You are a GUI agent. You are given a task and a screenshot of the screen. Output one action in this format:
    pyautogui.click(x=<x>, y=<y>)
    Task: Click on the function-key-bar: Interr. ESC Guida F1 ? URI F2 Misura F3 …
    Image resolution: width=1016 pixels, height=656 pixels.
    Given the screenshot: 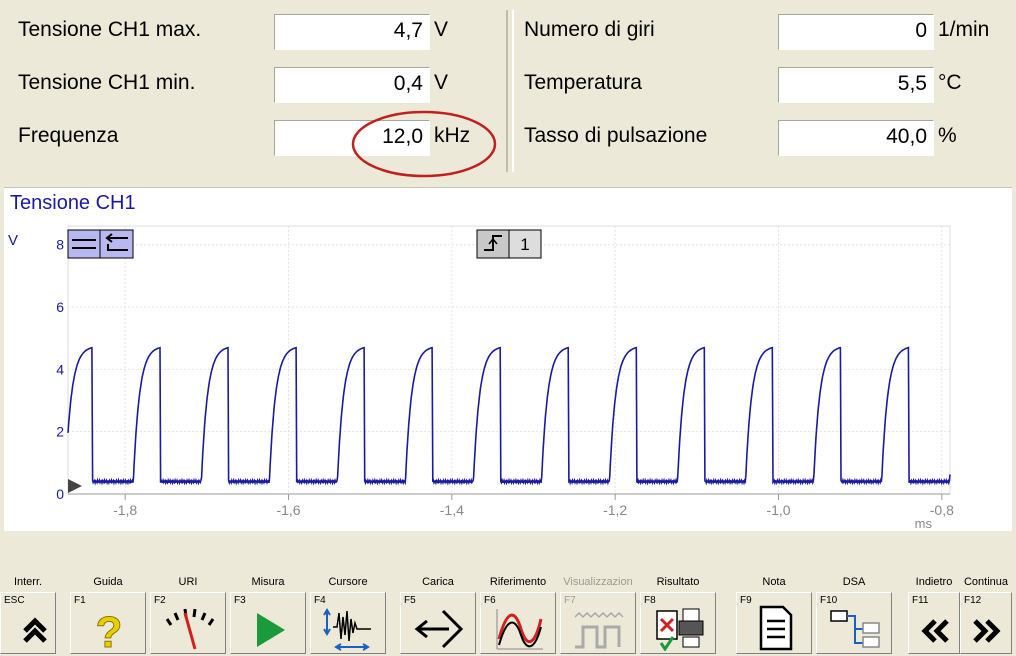 What is the action you would take?
    pyautogui.click(x=508, y=608)
    